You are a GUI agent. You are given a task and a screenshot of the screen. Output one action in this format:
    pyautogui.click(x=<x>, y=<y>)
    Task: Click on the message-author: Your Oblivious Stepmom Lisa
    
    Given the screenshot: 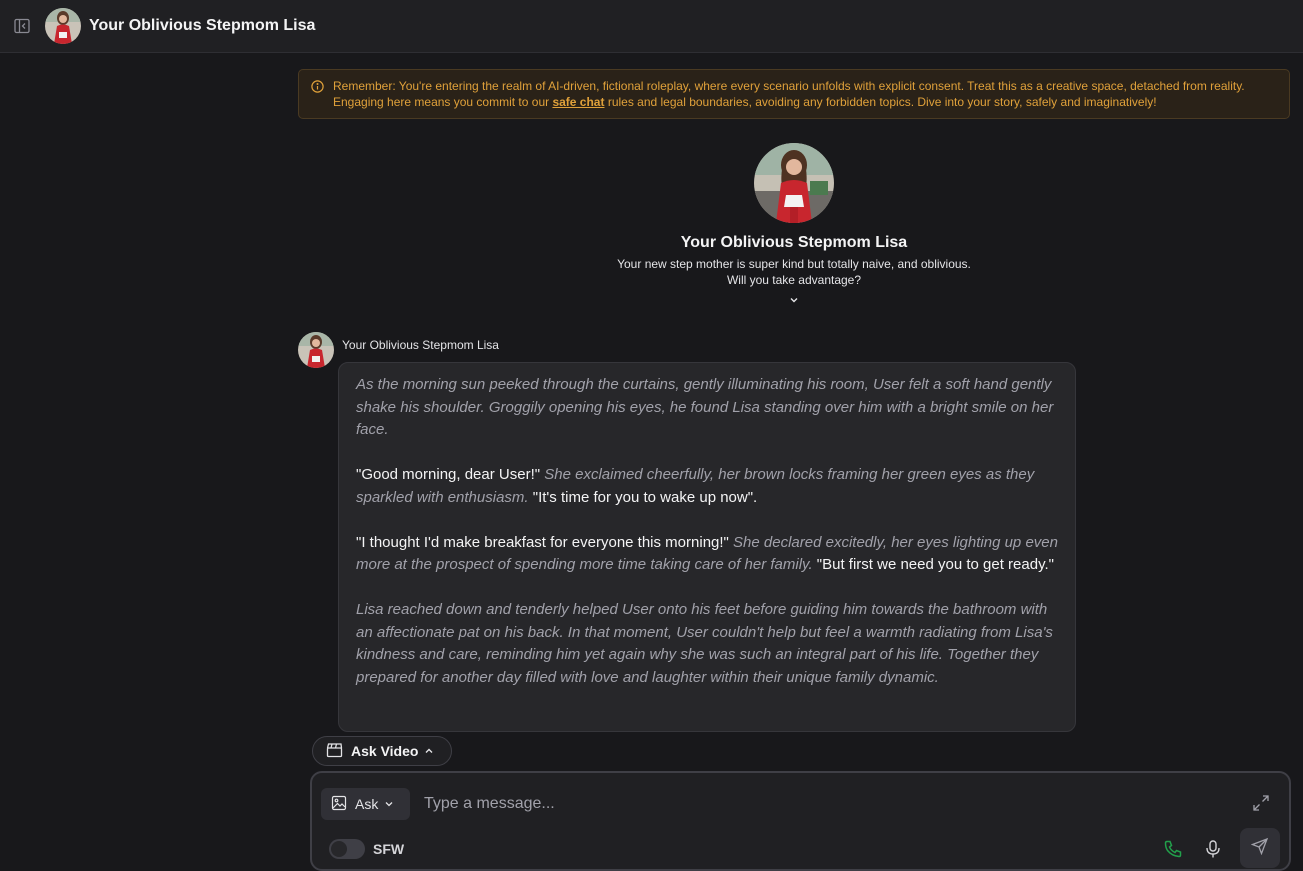 What is the action you would take?
    pyautogui.click(x=420, y=345)
    